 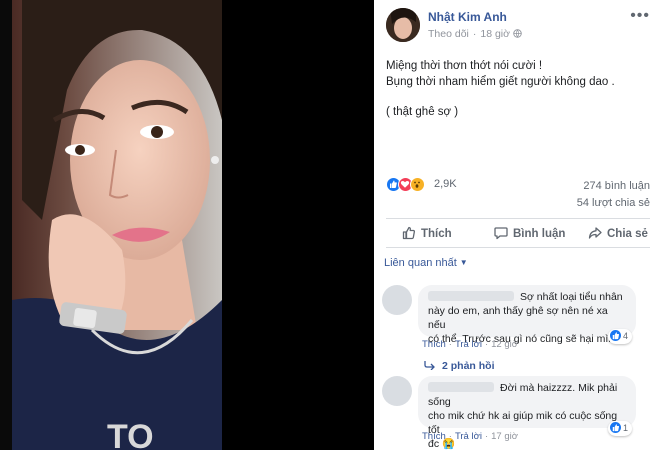 What do you see at coordinates (464, 66) in the screenshot?
I see `post-line-1: Miệng thời thơn thớt nói cười !` at bounding box center [464, 66].